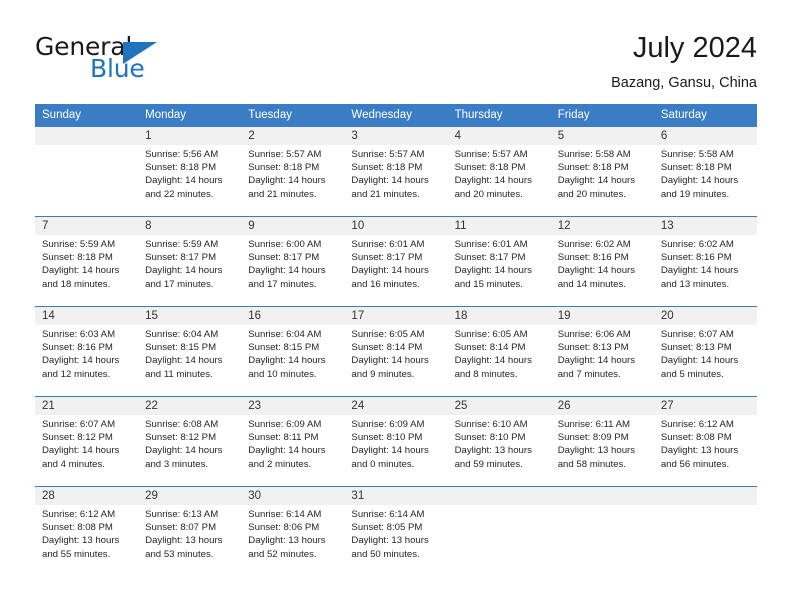 The image size is (792, 612). Describe the element at coordinates (177, 464) in the screenshot. I see `daylight-text-line2: and 3 minutes.` at that location.